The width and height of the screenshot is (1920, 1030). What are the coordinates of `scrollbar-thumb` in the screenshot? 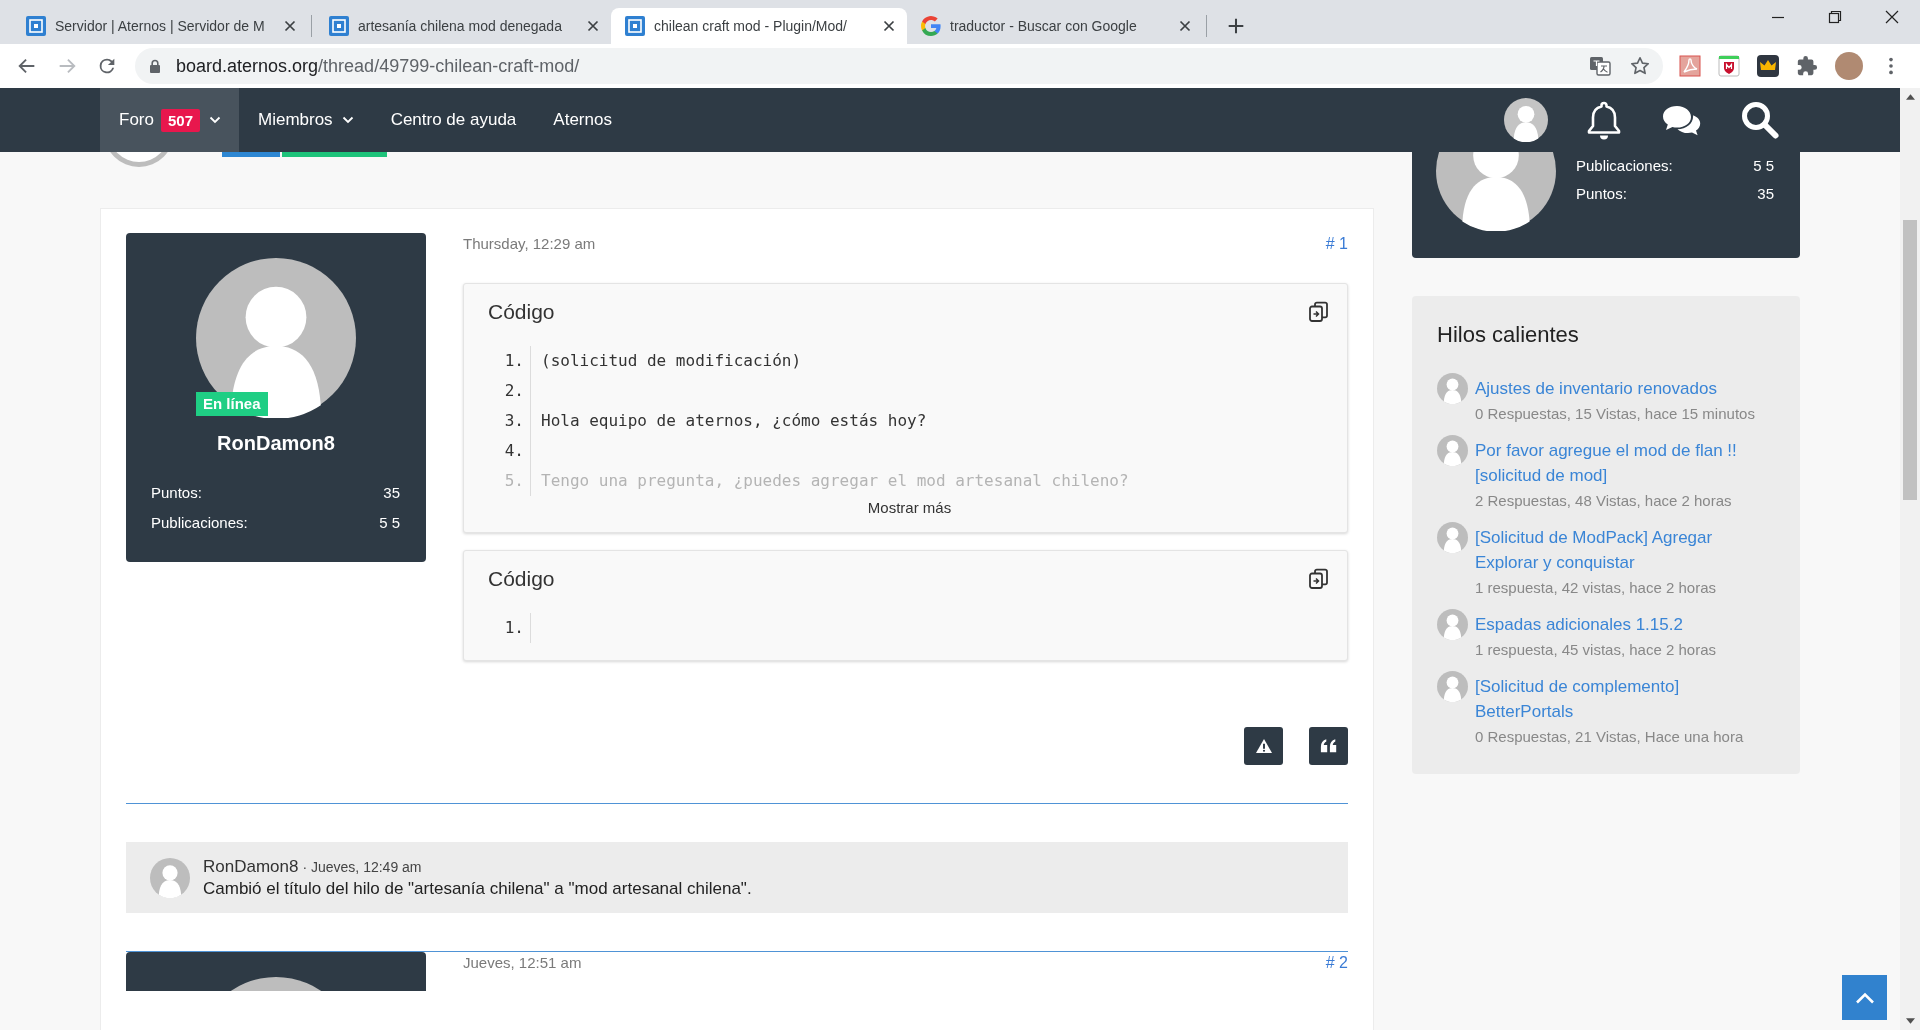 It's located at (1910, 360).